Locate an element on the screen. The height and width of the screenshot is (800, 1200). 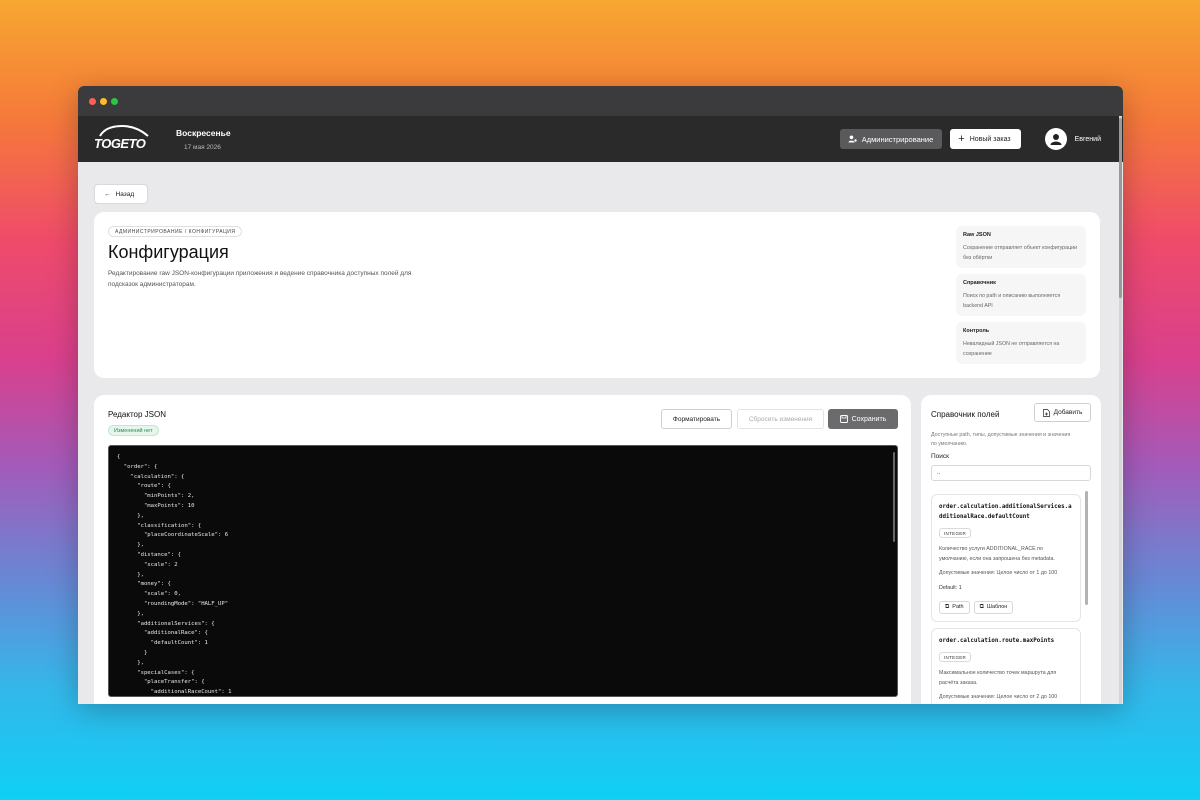
copy-template-button: ⧉ Шаблон is located at coordinates (993, 607).